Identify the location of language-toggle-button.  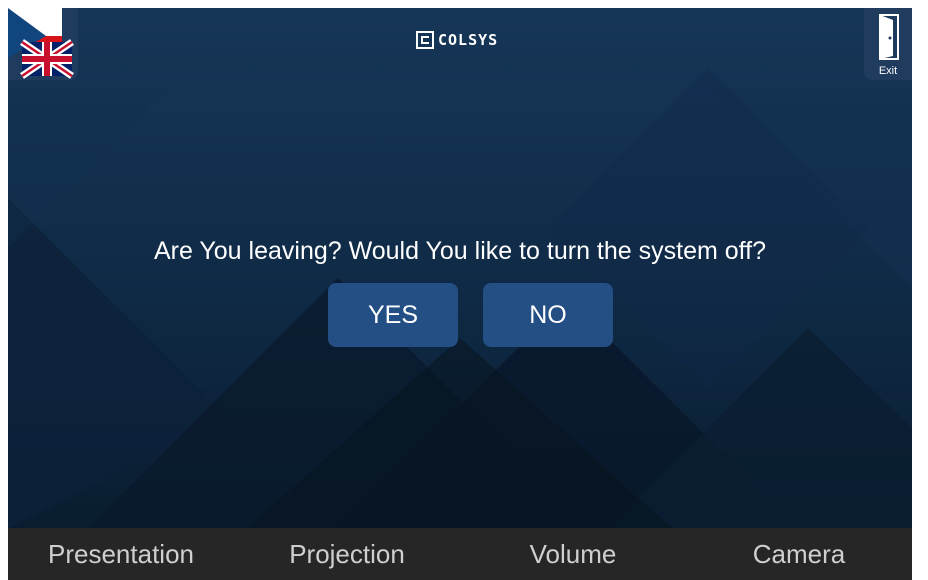
(43, 44).